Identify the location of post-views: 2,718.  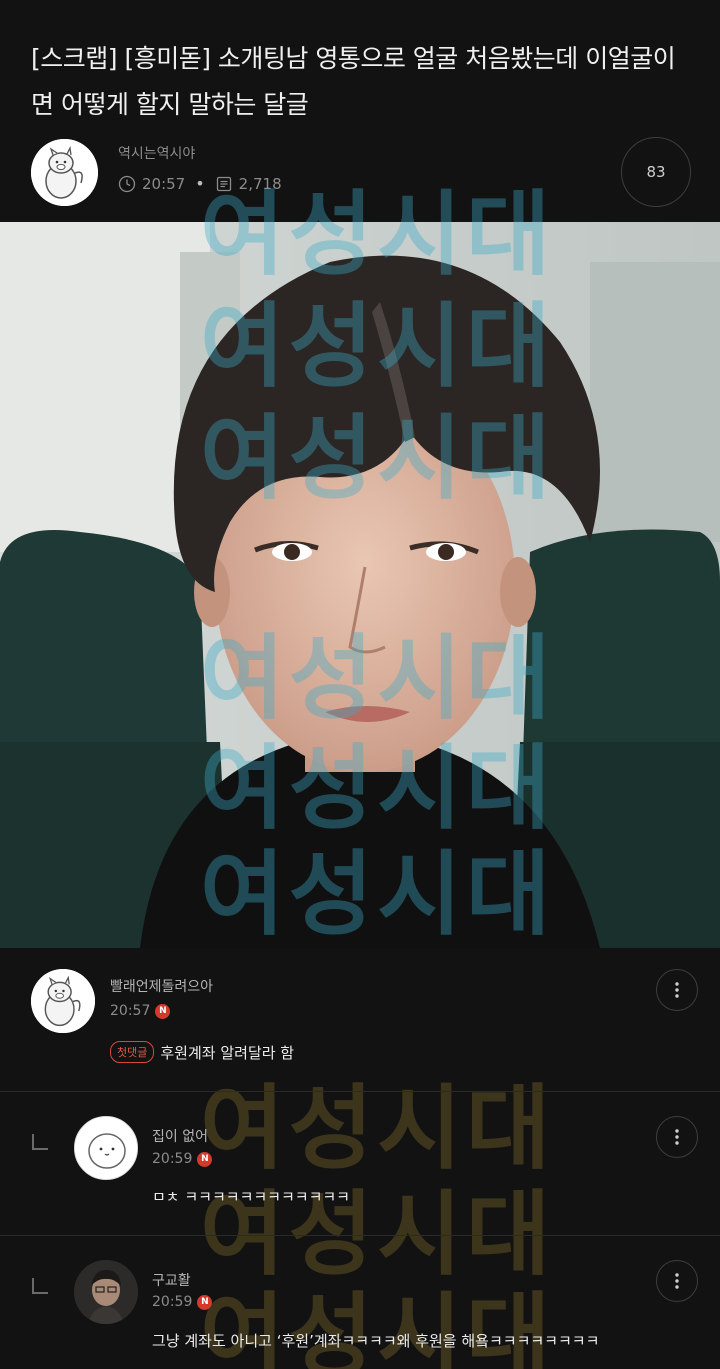
(260, 183).